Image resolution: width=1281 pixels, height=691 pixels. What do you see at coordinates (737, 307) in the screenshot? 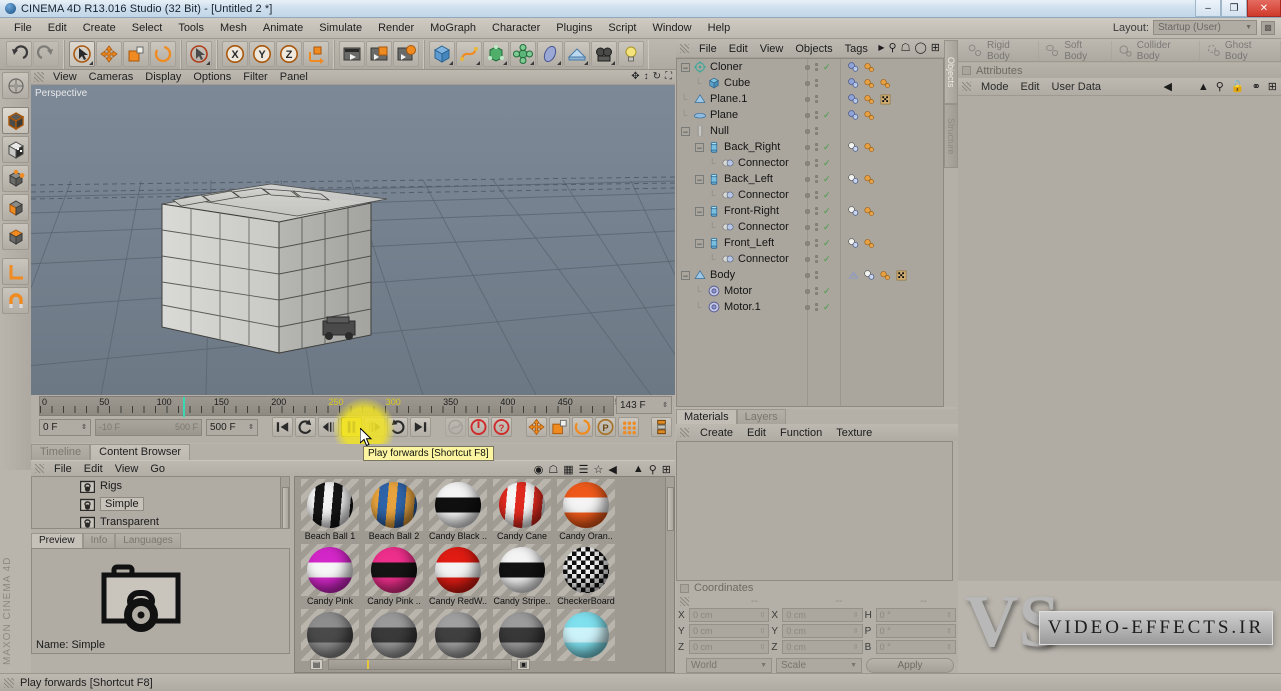
I see `object-name-cell: └ Motor.1` at bounding box center [737, 307].